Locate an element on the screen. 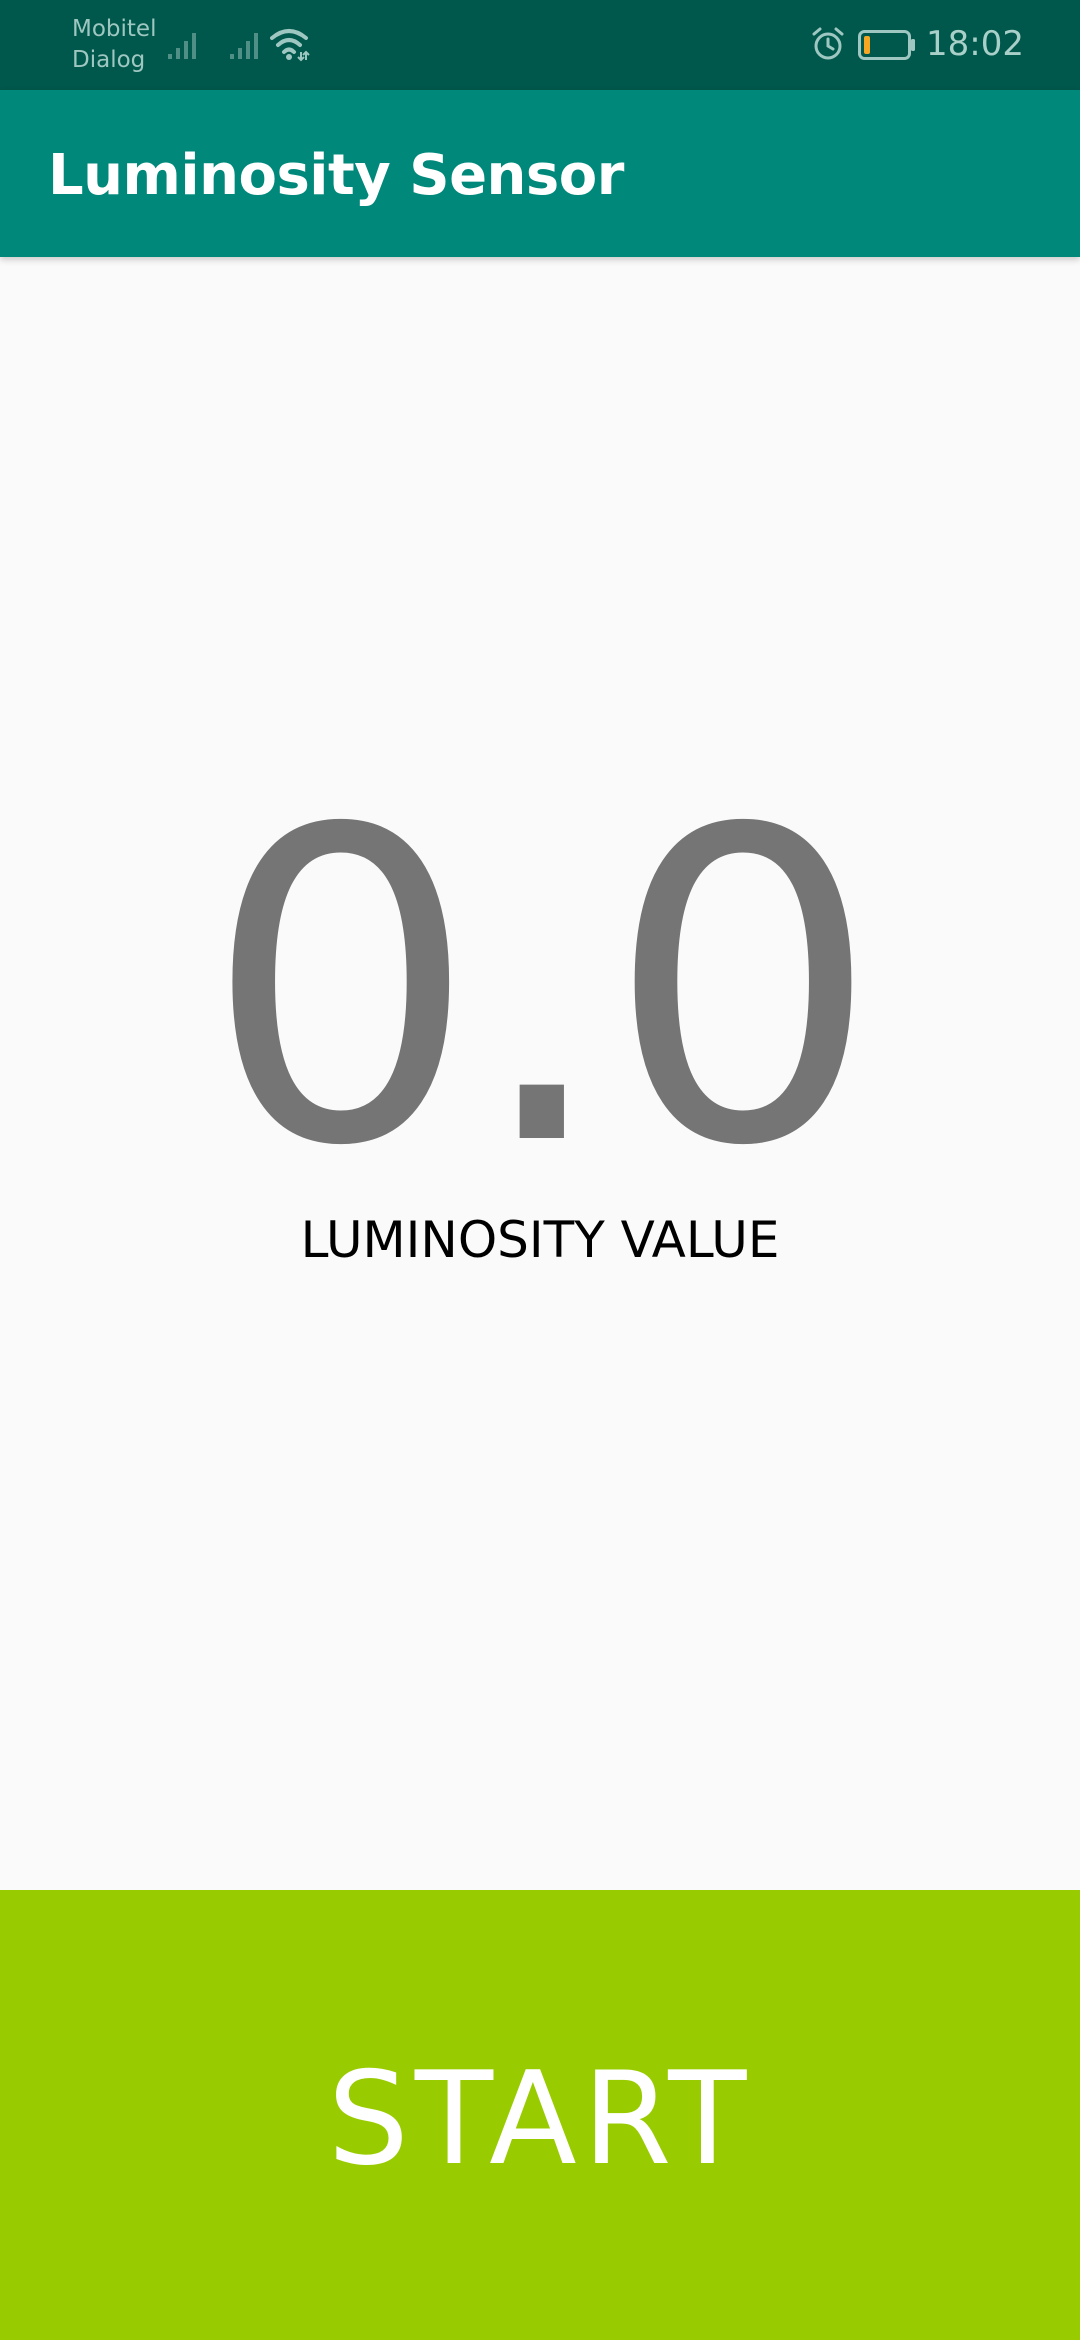 This screenshot has width=1080, height=2340. battery-icon is located at coordinates (886, 45).